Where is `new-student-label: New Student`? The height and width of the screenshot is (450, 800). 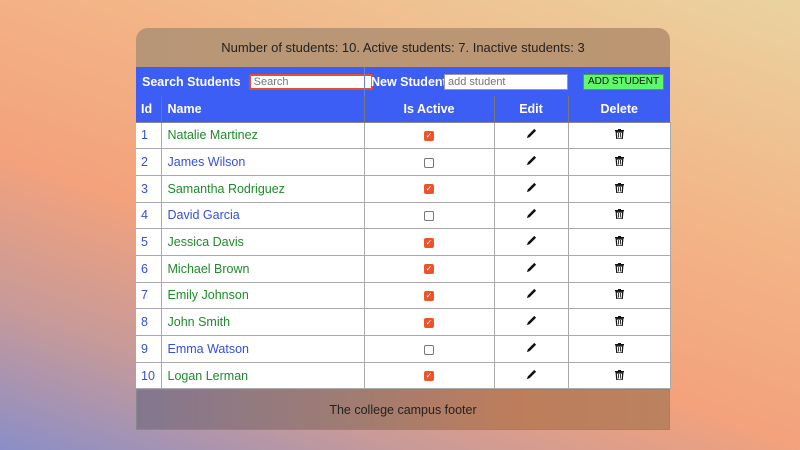 new-student-label: New Student is located at coordinates (409, 81).